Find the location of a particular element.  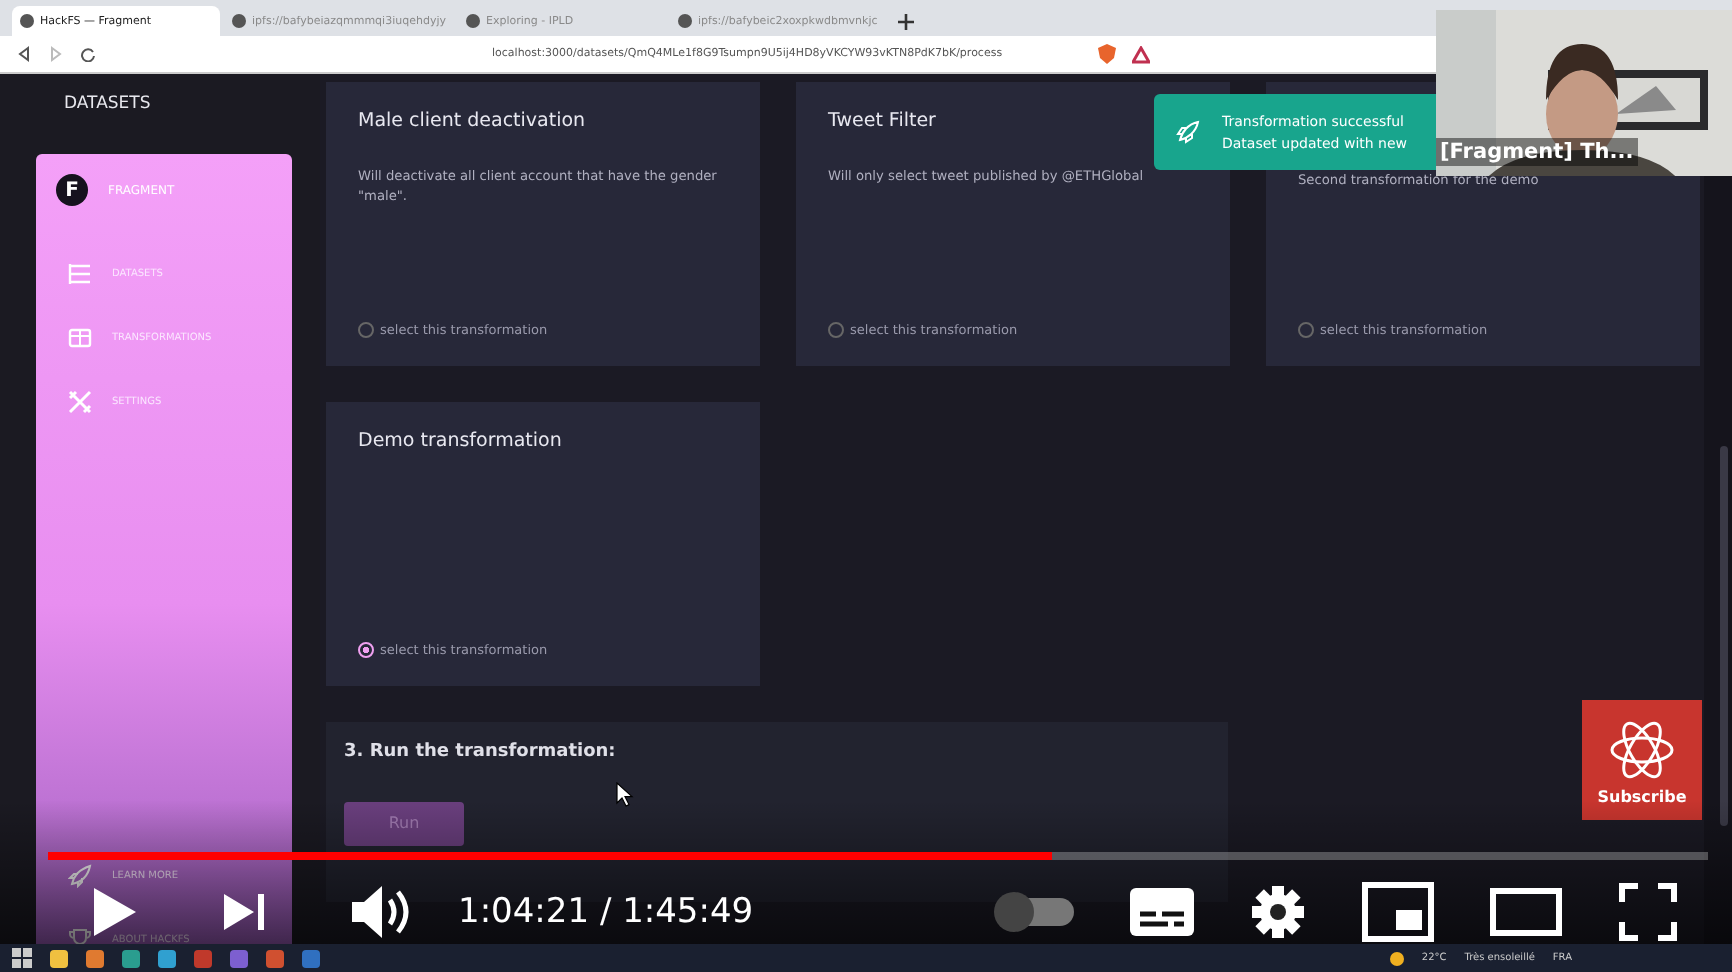

card-title: Demo transformation is located at coordinates (461, 441).